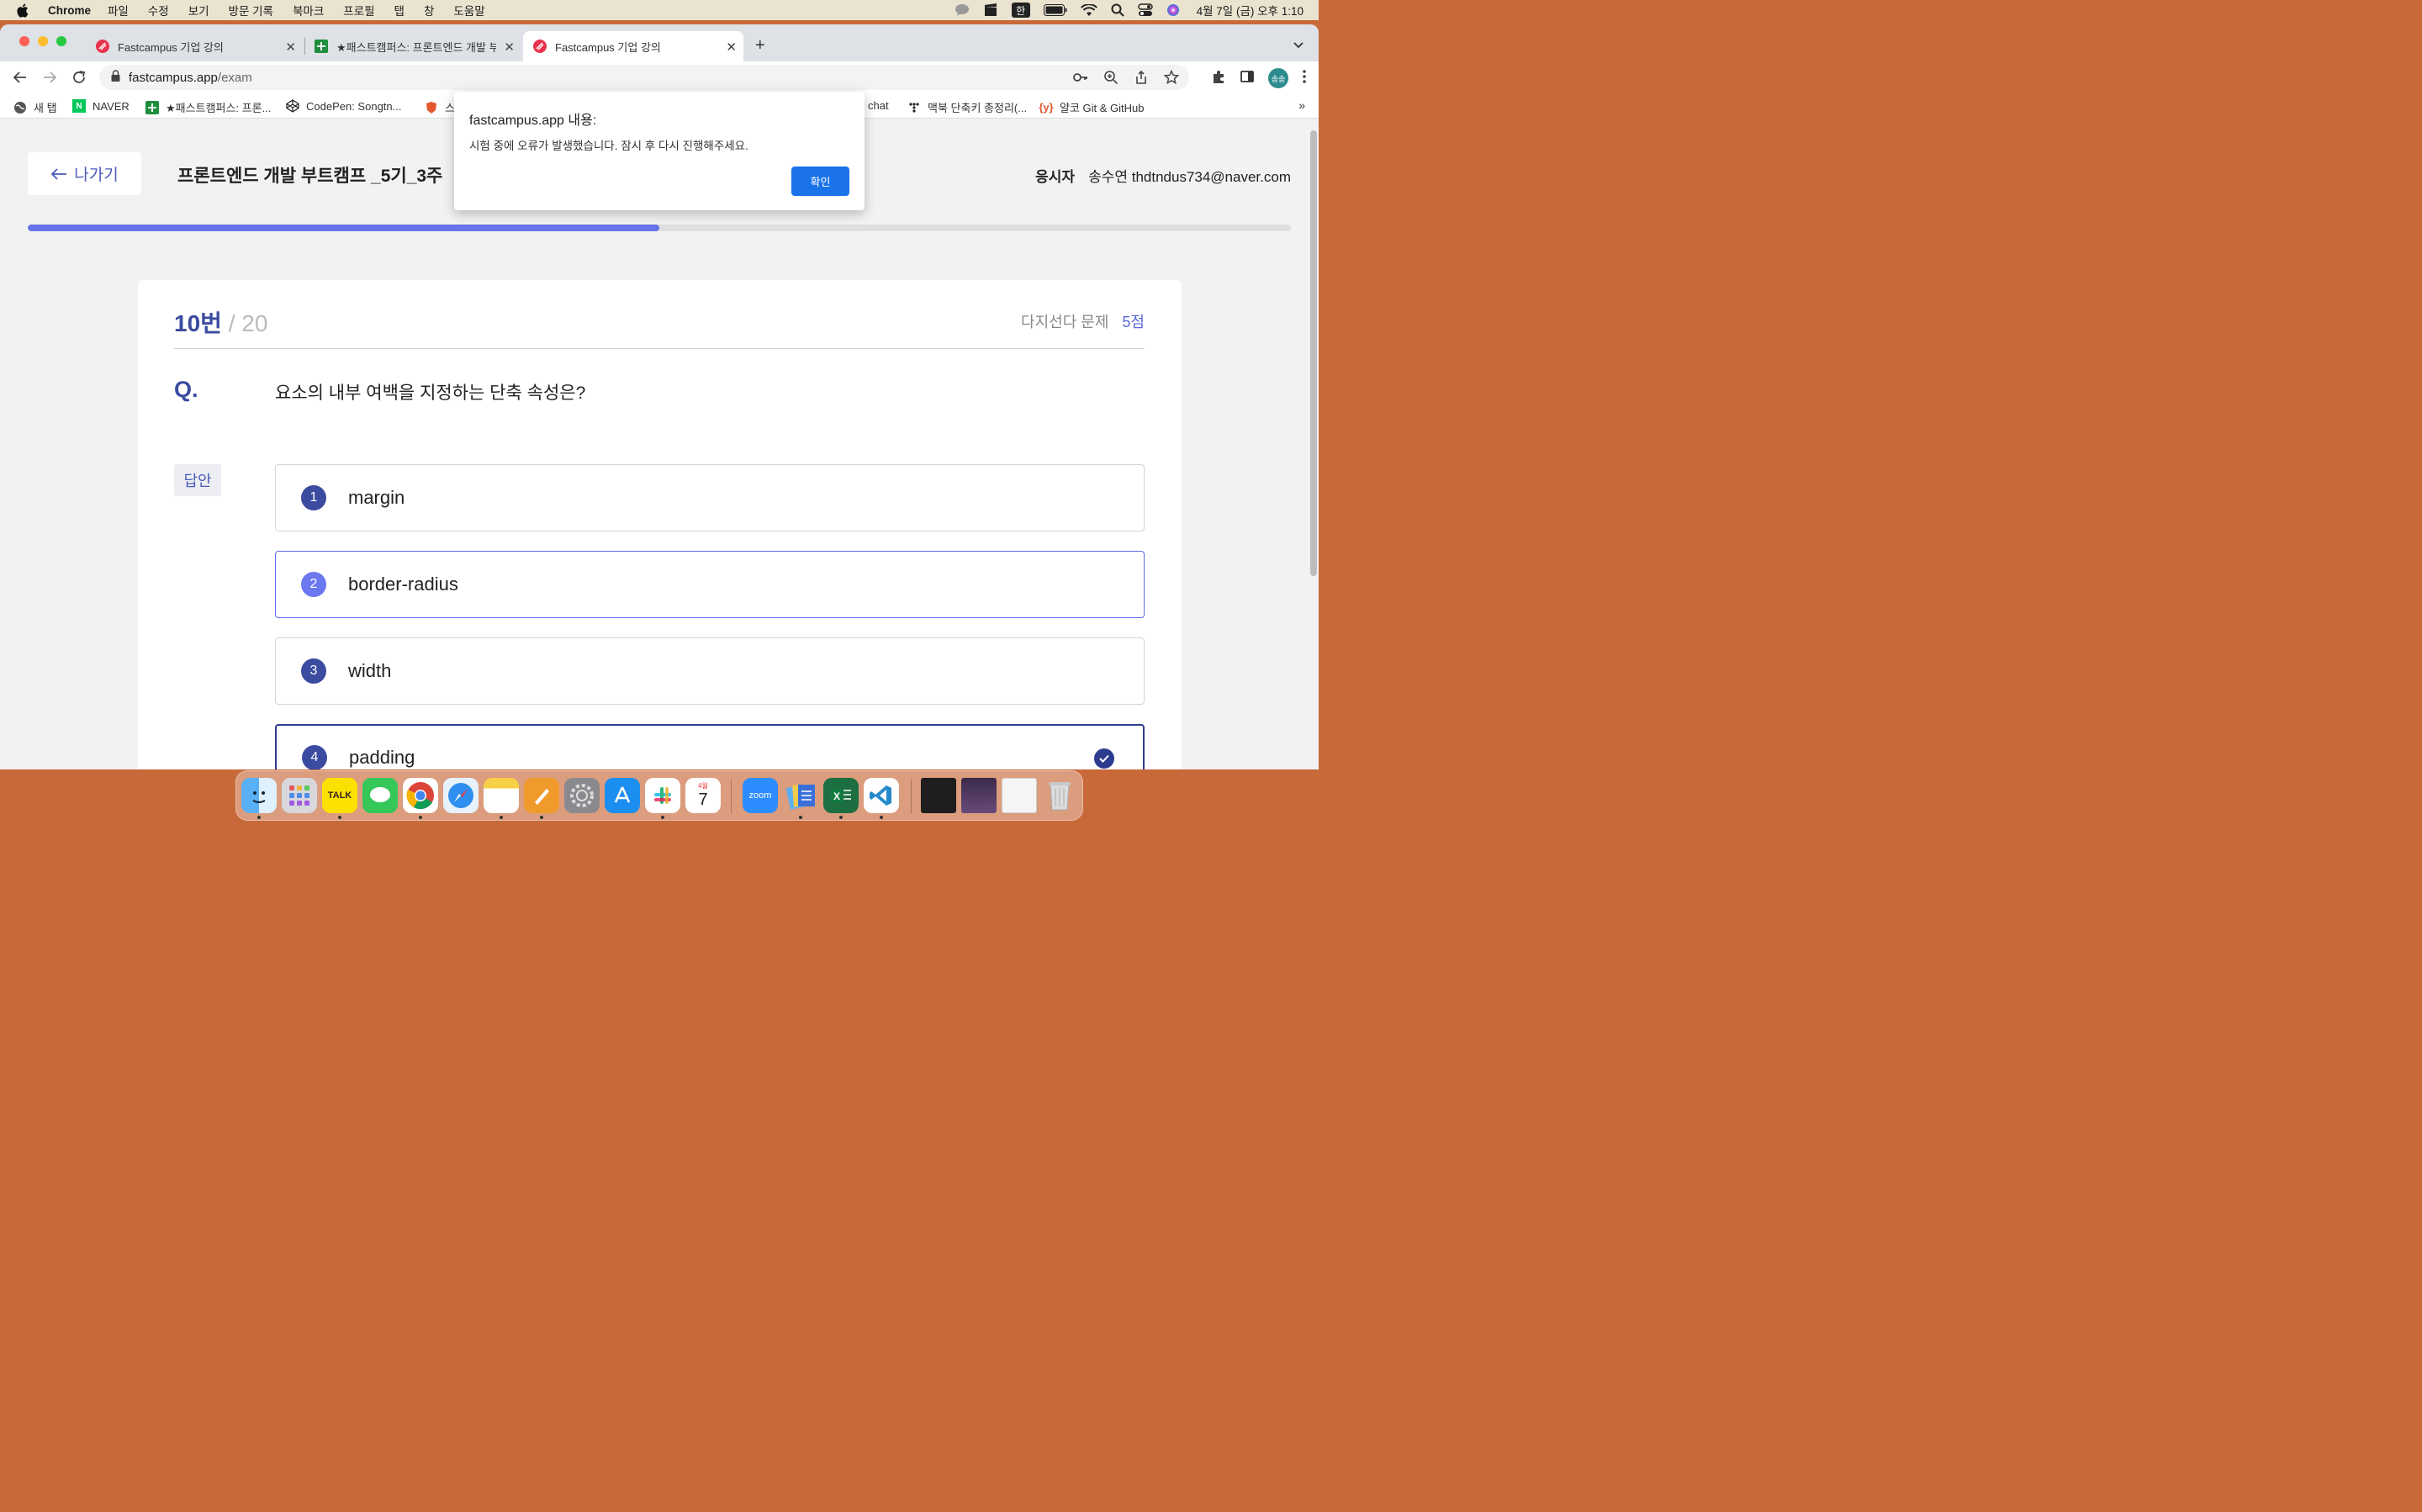  What do you see at coordinates (1080, 79) in the screenshot?
I see `key-icon` at bounding box center [1080, 79].